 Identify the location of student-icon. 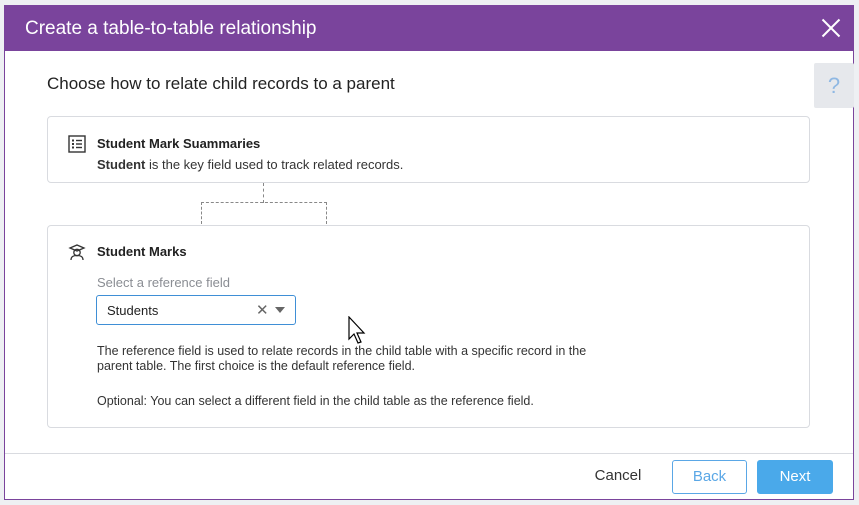
(77, 252).